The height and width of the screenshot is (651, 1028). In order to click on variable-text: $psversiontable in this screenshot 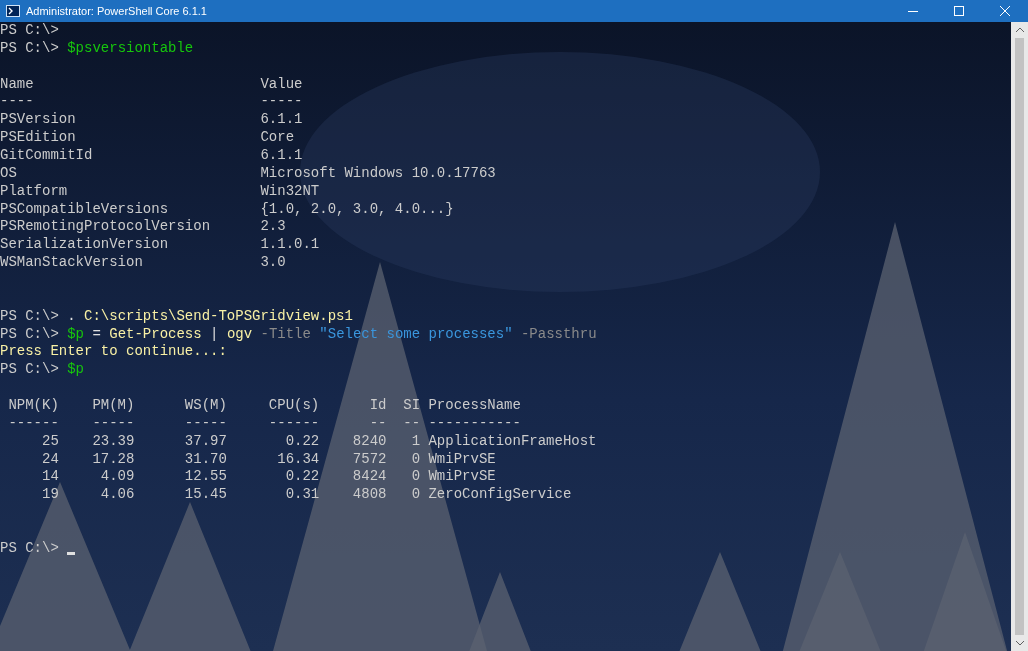, I will do `click(130, 48)`.